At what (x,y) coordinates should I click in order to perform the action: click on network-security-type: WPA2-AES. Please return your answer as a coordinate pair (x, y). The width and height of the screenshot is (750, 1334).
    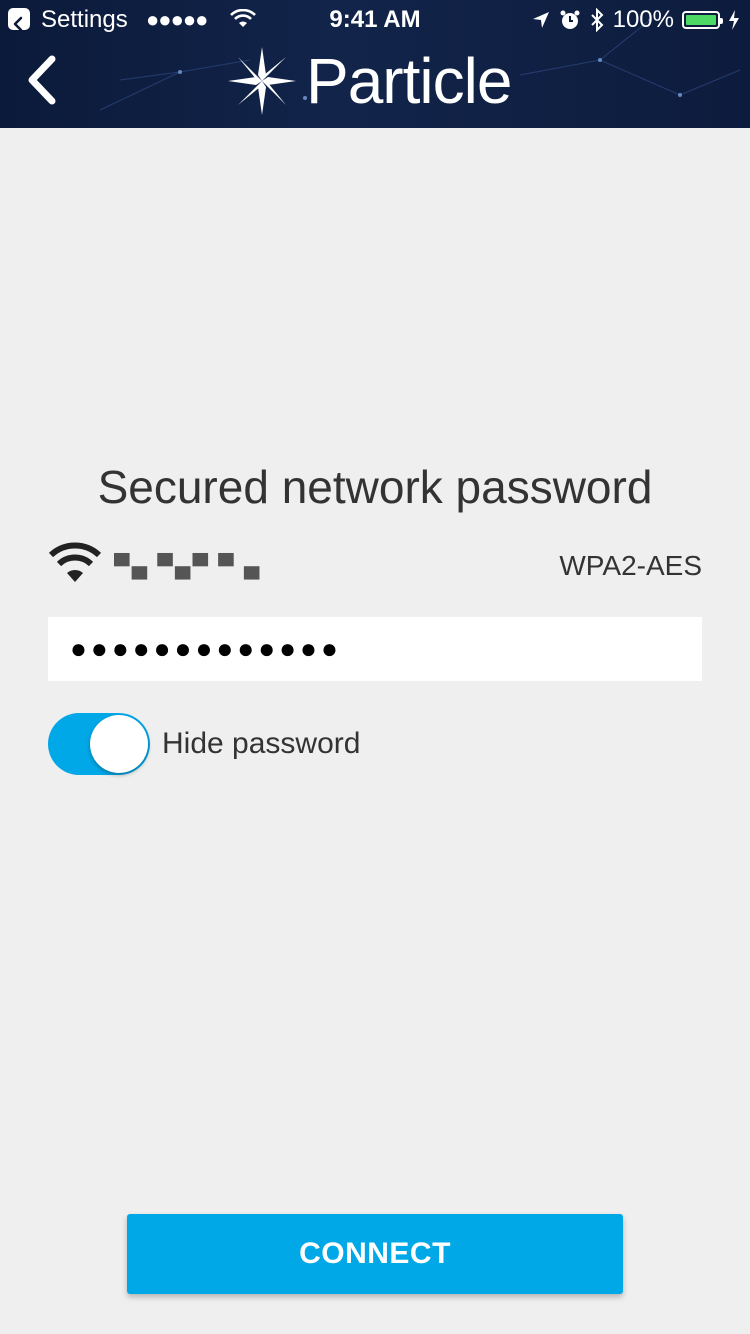
    Looking at the image, I should click on (630, 565).